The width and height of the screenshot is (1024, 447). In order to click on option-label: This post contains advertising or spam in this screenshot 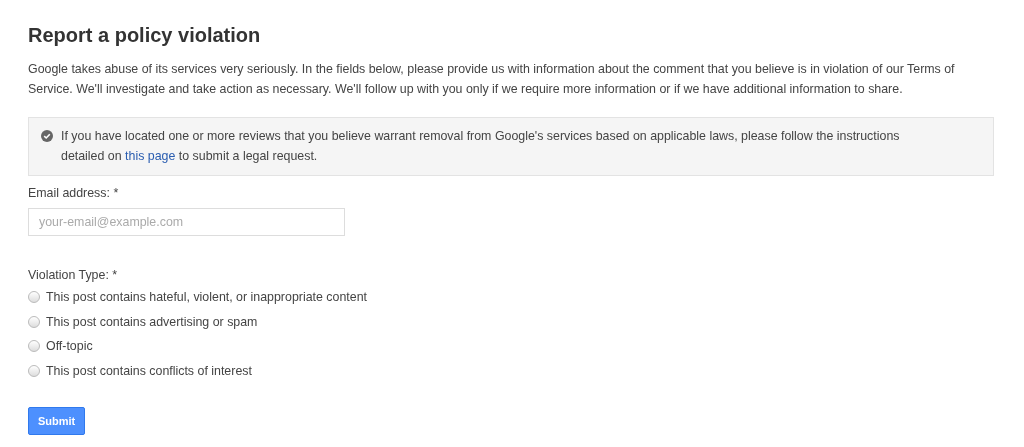, I will do `click(152, 321)`.